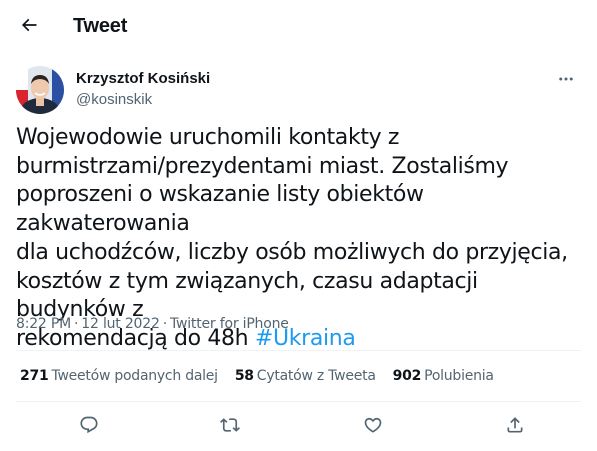  I want to click on retweet-icon, so click(230, 427).